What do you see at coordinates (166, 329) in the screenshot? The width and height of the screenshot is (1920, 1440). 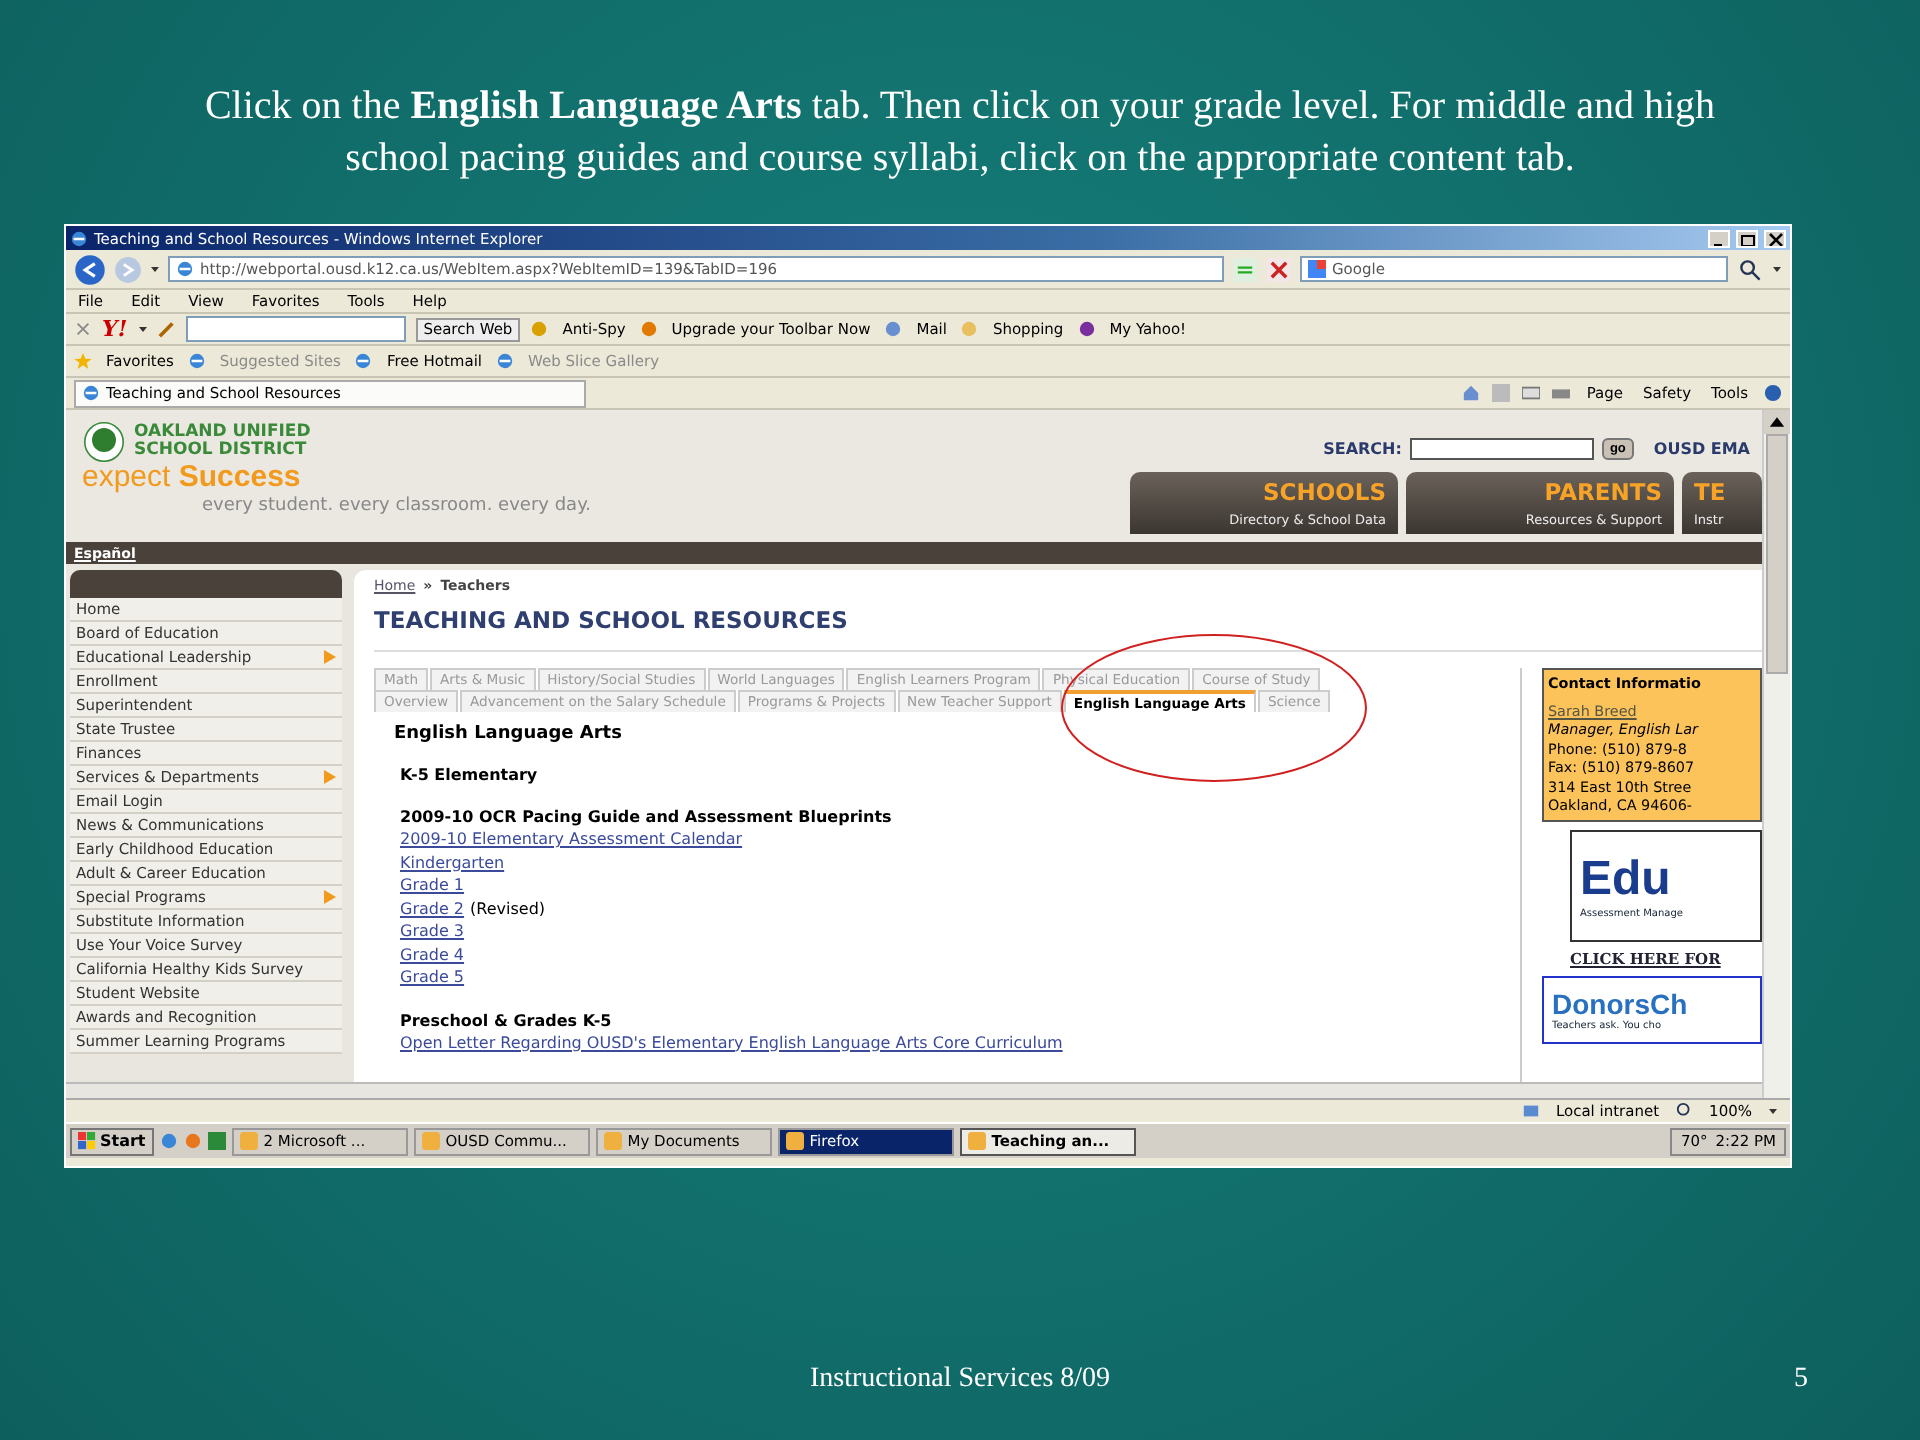 I see `pencil-icon` at bounding box center [166, 329].